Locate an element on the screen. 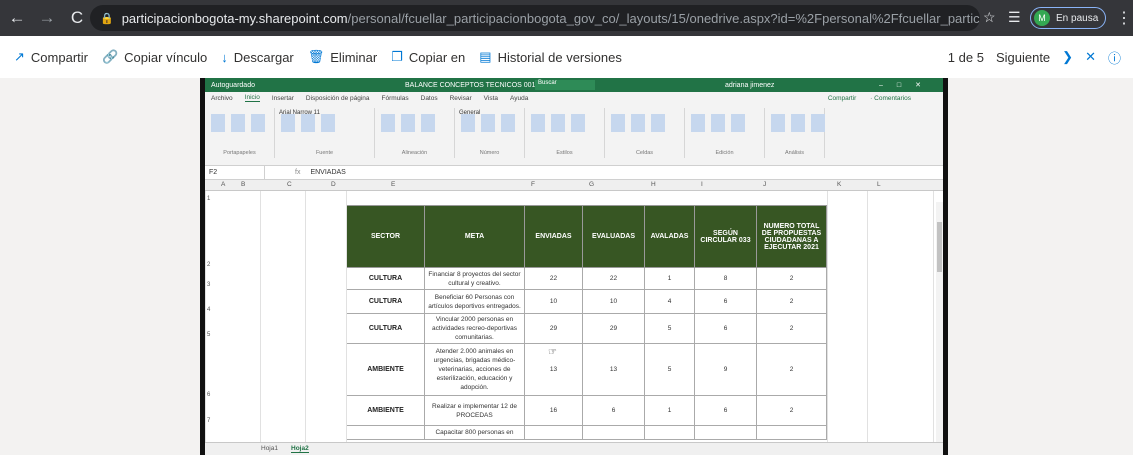 The height and width of the screenshot is (455, 1133). bookmark-star-icon: ☆ is located at coordinates (989, 17).